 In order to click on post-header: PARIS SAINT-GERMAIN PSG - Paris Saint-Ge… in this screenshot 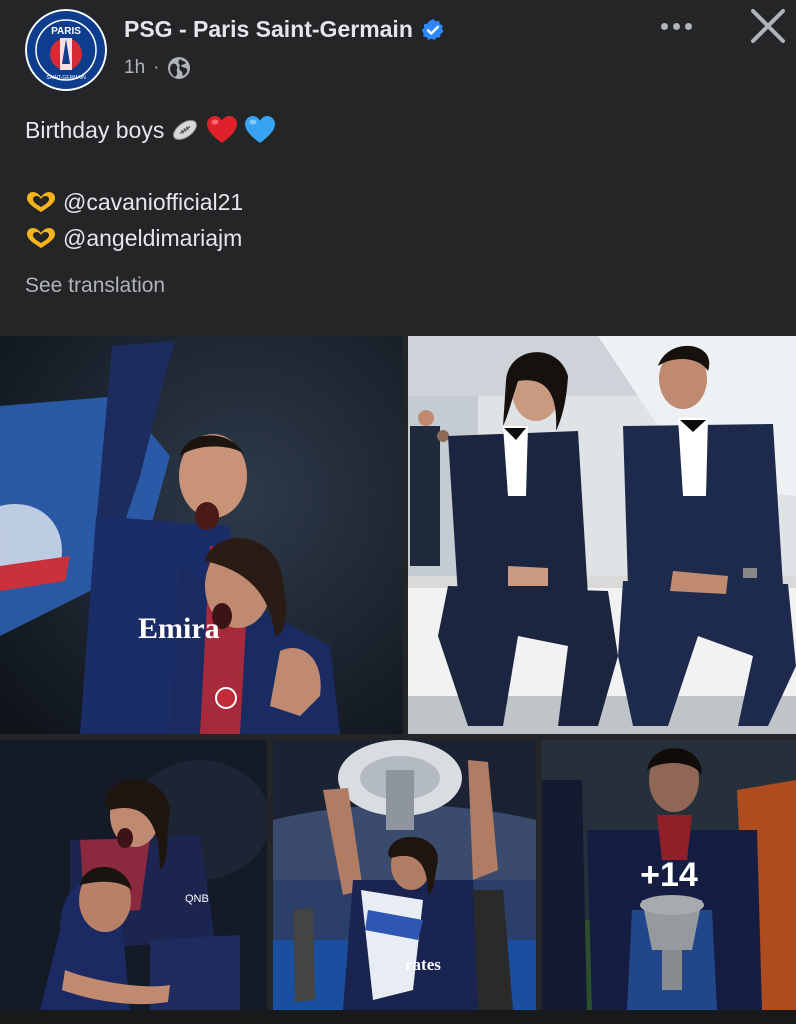, I will do `click(398, 50)`.